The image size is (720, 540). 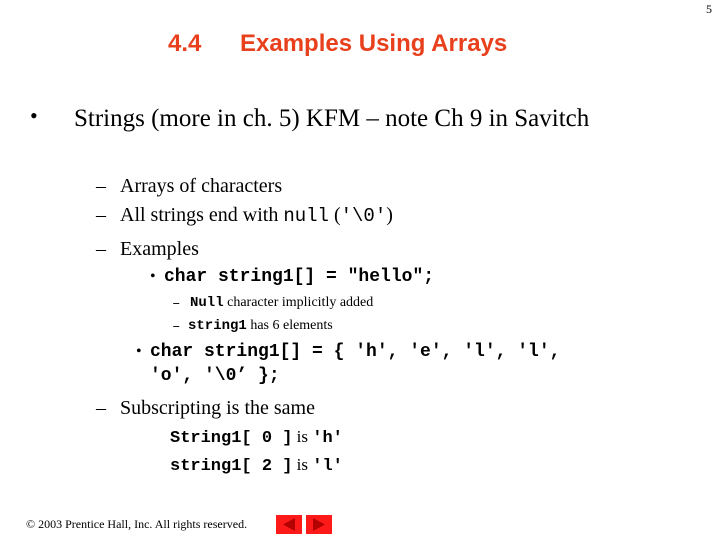 I want to click on example1-note2: string1 has 6 elements, so click(x=260, y=326).